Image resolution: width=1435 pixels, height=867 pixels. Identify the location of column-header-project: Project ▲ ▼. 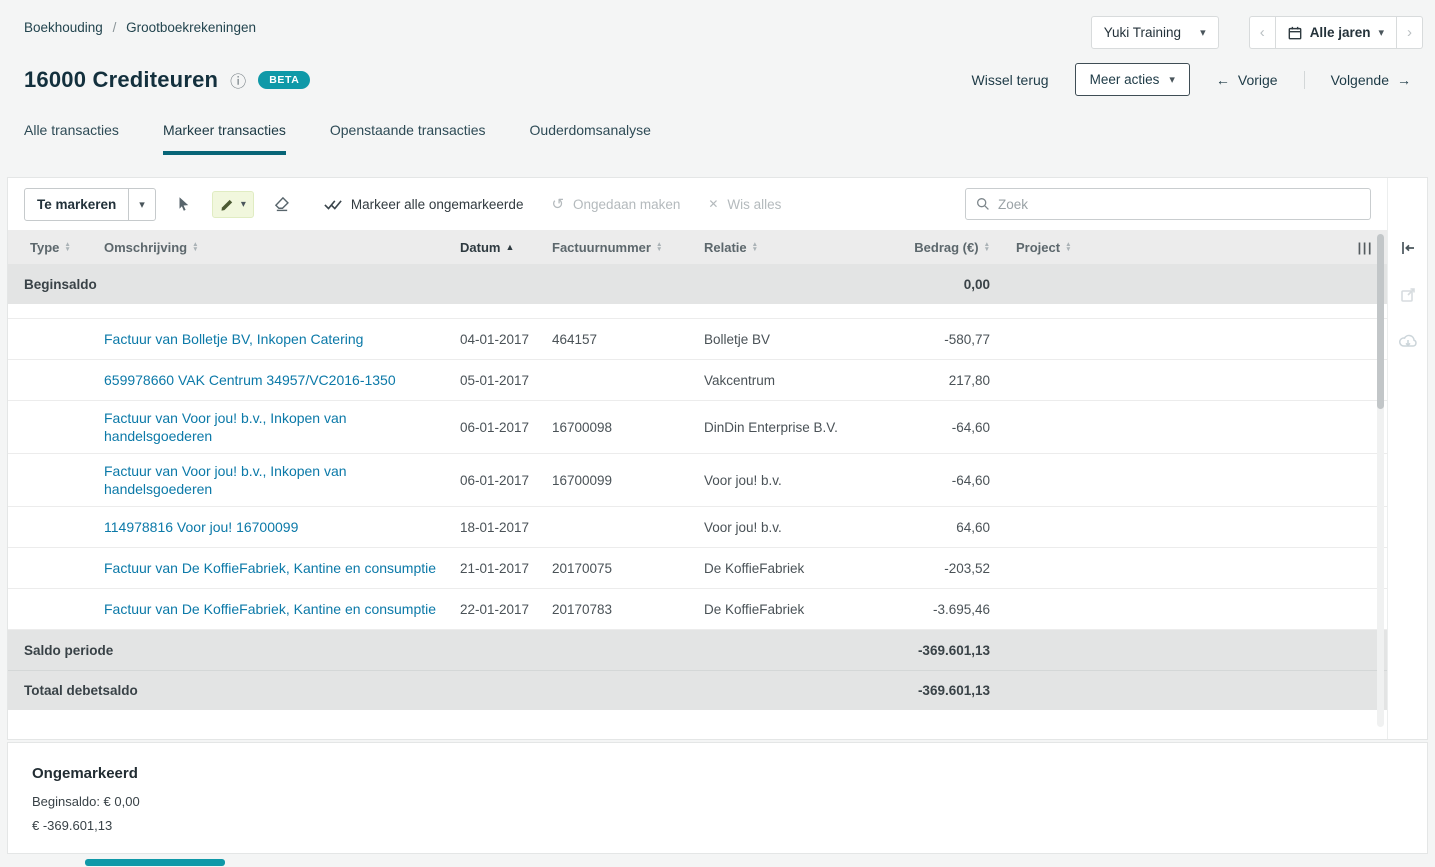
(1170, 247).